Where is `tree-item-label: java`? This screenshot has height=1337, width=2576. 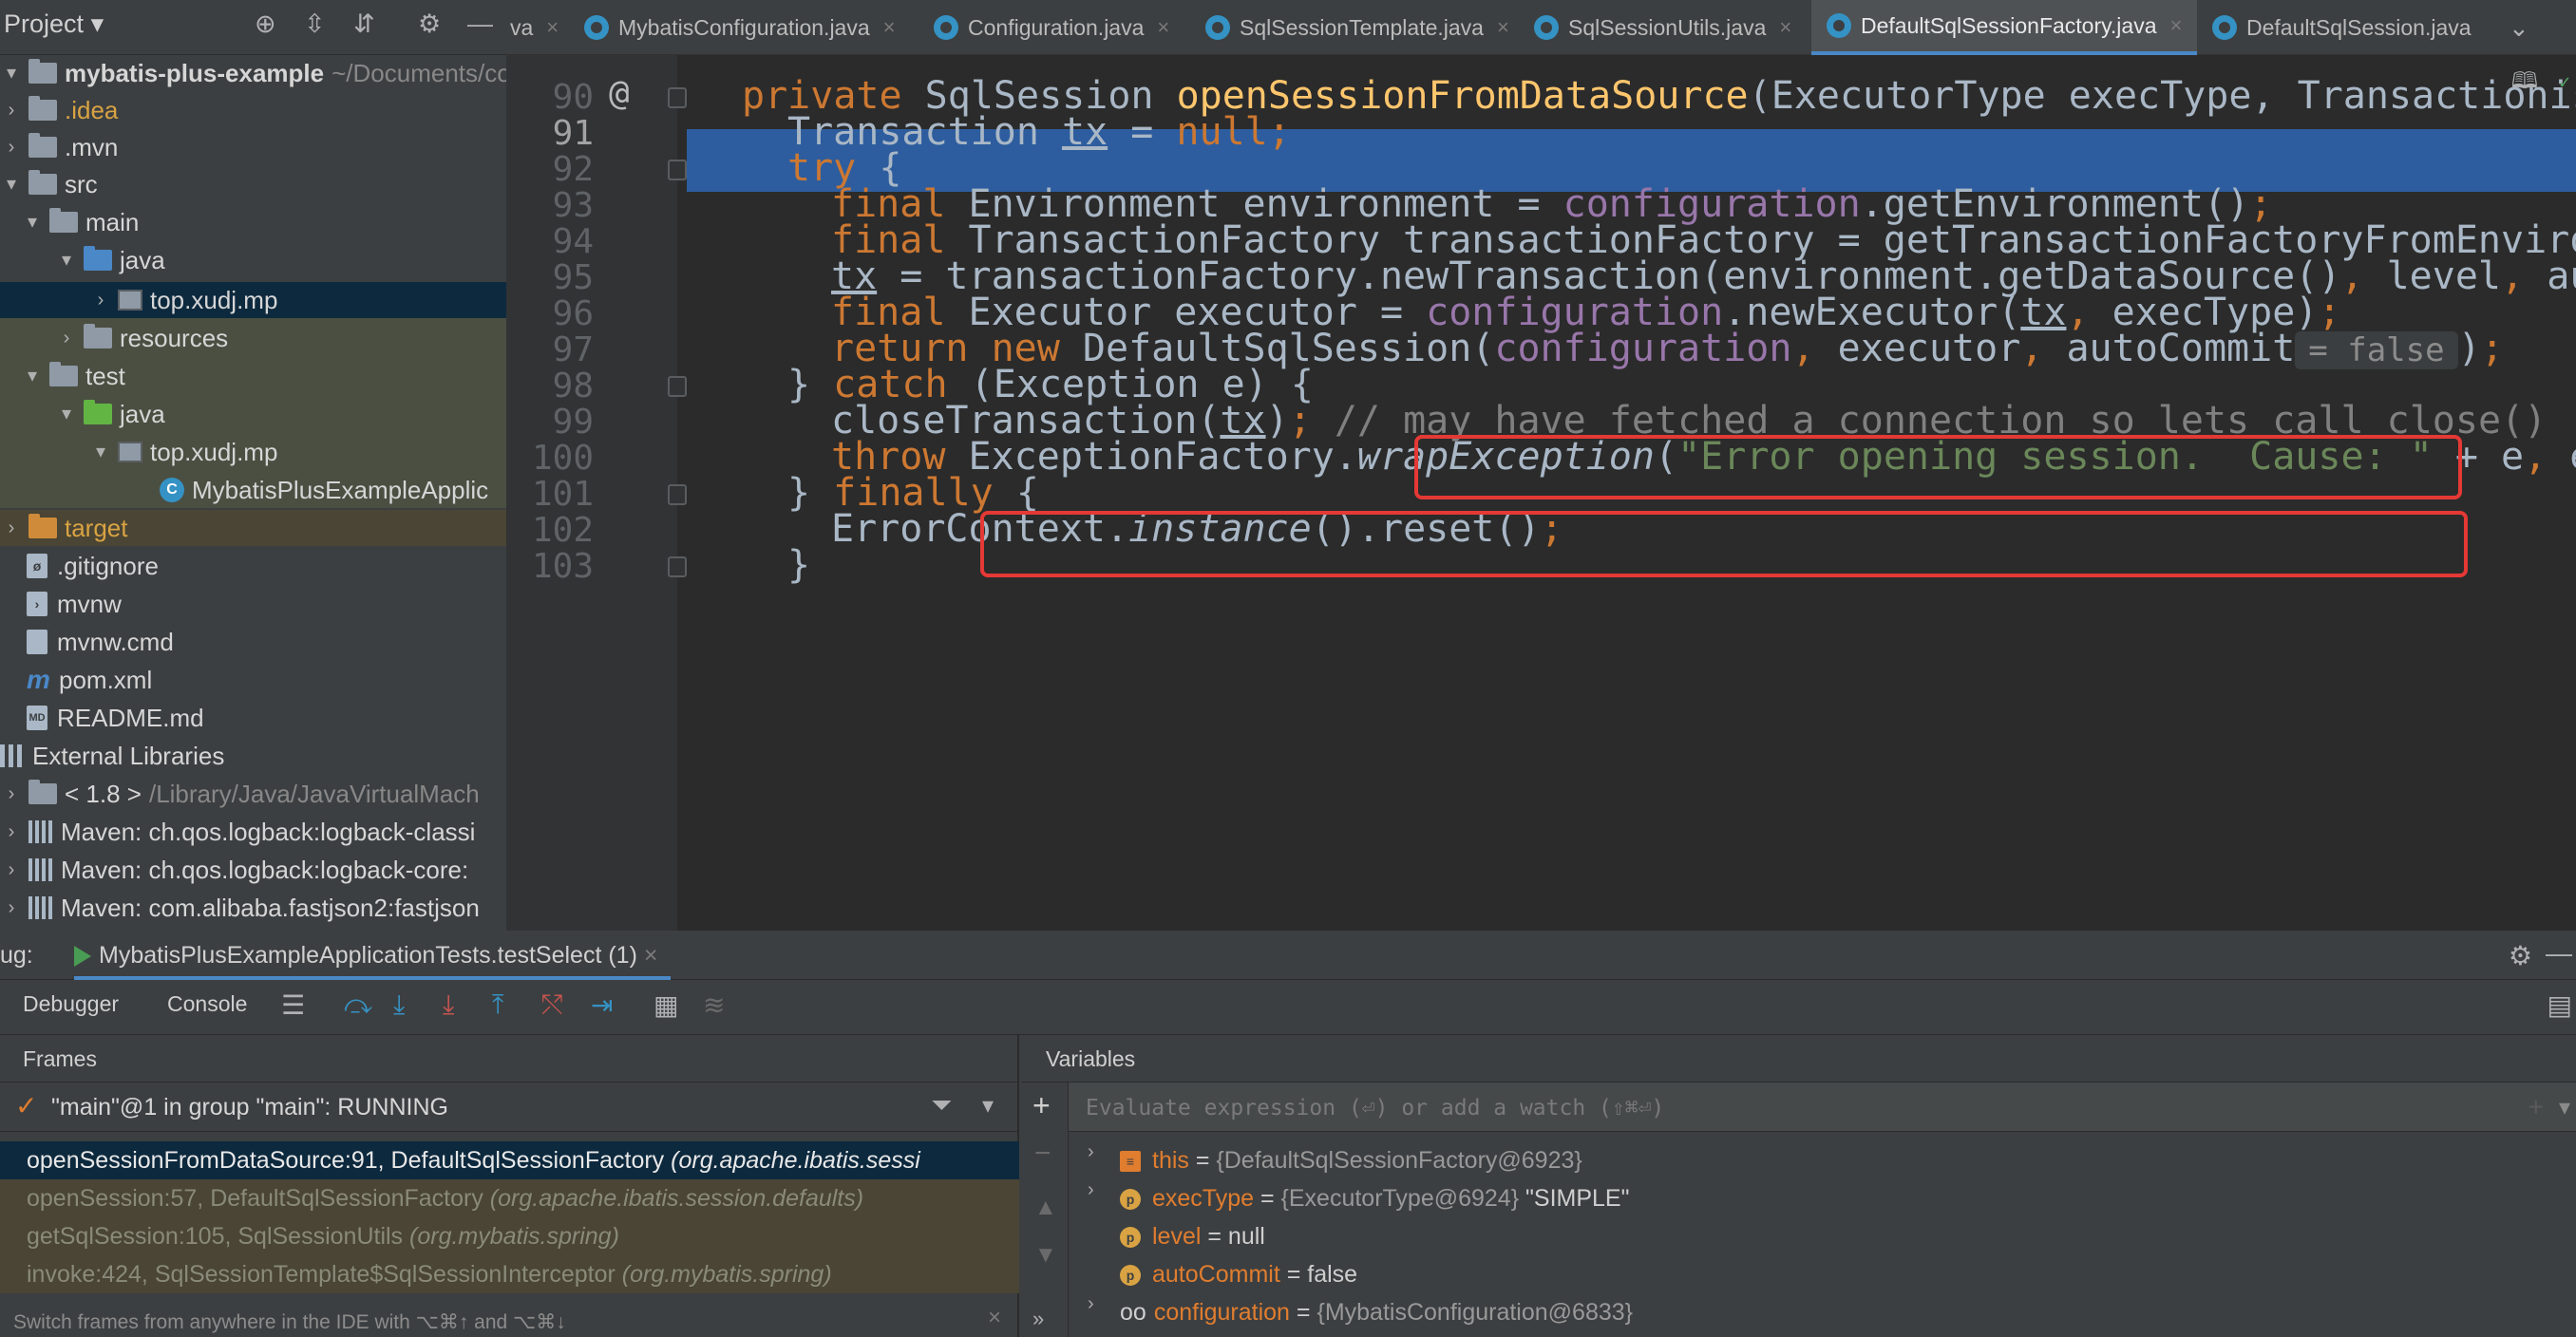 tree-item-label: java is located at coordinates (142, 414).